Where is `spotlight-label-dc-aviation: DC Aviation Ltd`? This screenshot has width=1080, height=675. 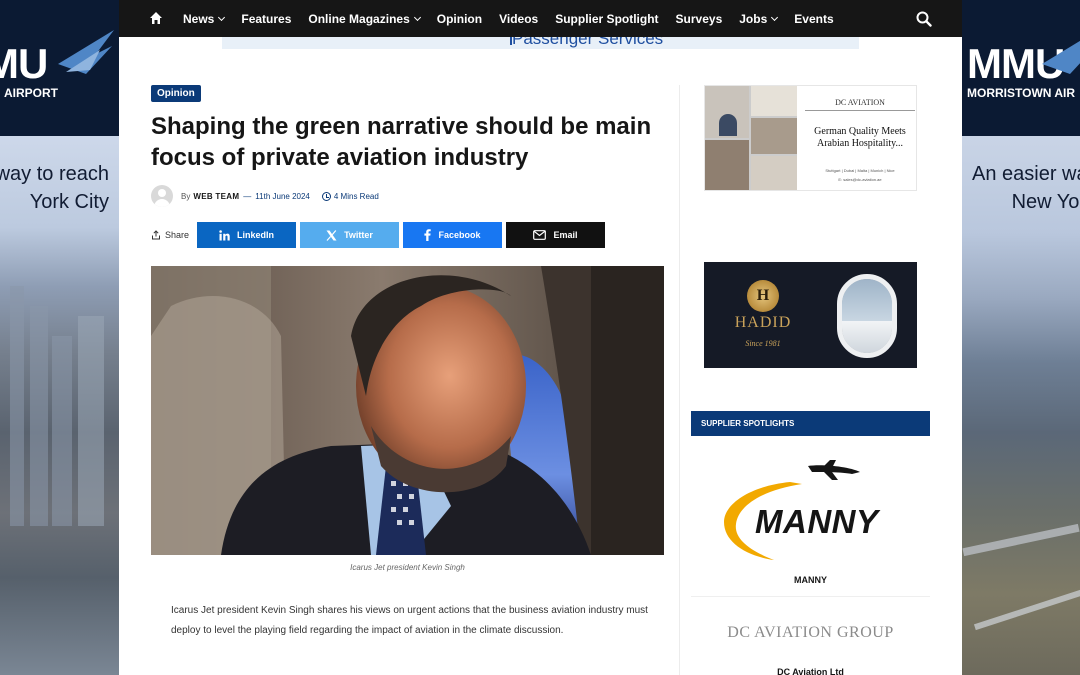
spotlight-label-dc-aviation: DC Aviation Ltd is located at coordinates (810, 671).